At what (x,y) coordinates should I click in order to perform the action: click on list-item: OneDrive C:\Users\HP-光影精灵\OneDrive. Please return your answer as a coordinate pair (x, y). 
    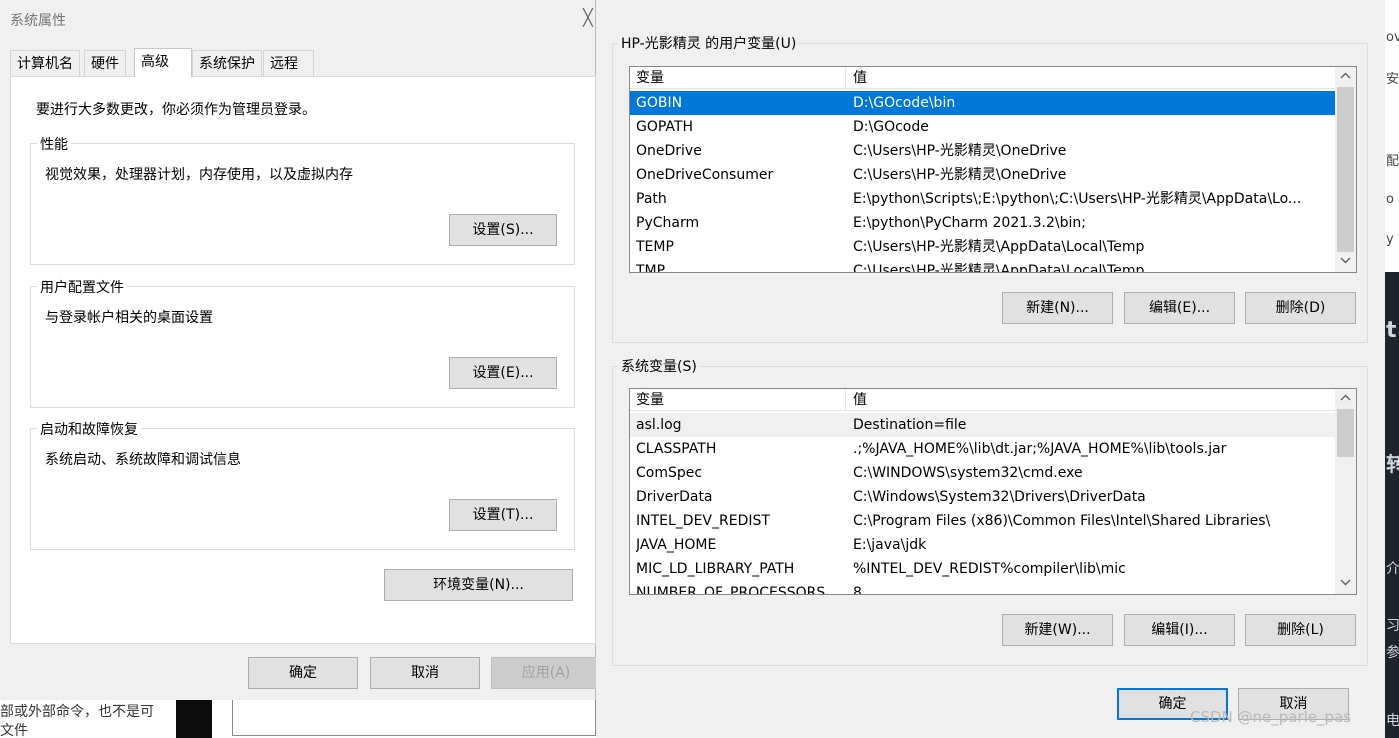
    Looking at the image, I should click on (983, 151).